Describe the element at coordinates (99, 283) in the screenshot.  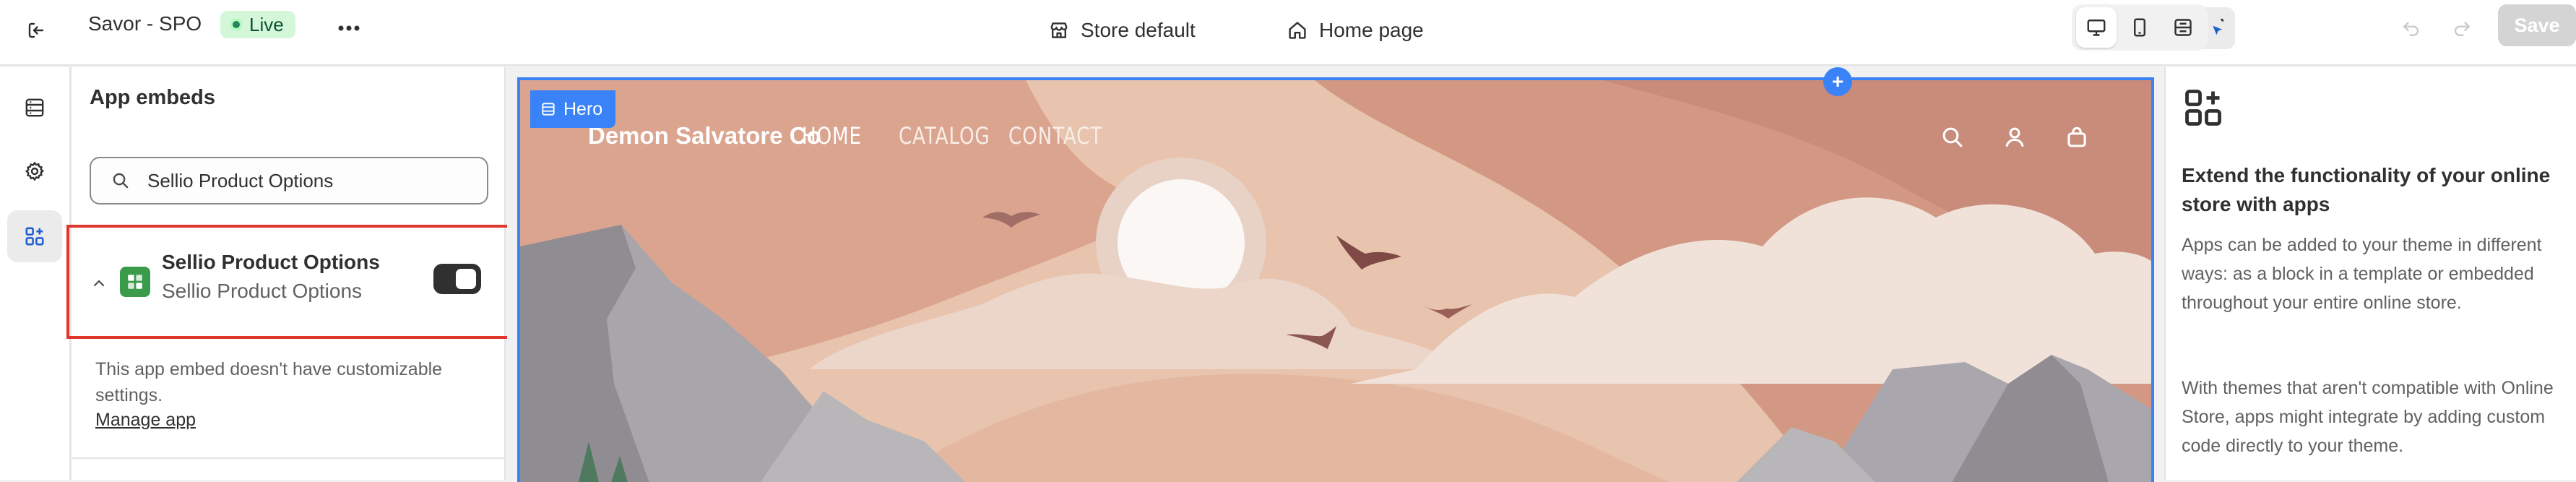
I see `chevron-up-icon` at that location.